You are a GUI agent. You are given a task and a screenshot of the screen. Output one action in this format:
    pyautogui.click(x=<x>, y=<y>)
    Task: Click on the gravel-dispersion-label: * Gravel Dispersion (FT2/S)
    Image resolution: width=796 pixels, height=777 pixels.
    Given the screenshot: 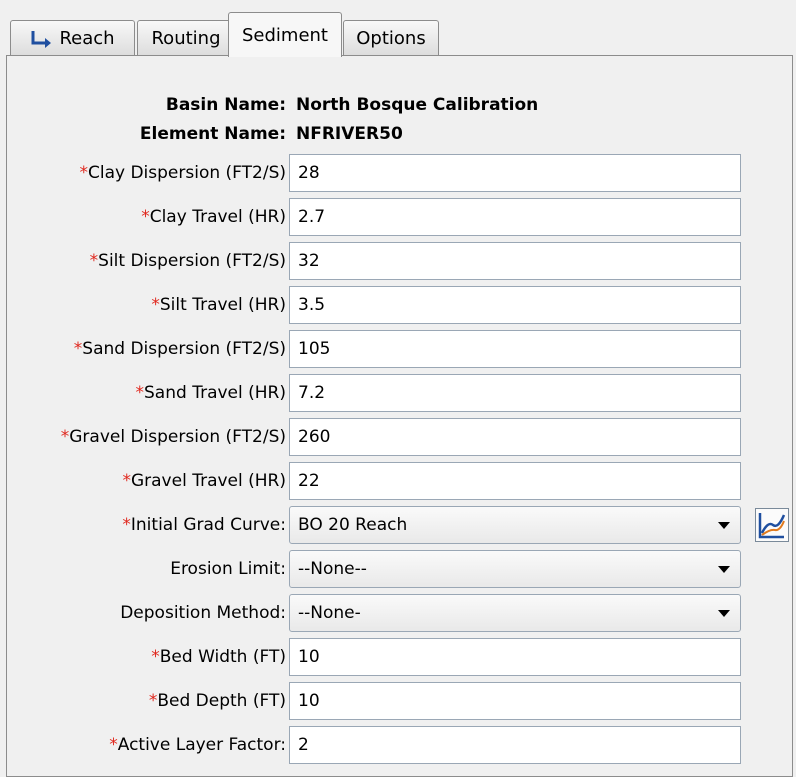 What is the action you would take?
    pyautogui.click(x=173, y=437)
    